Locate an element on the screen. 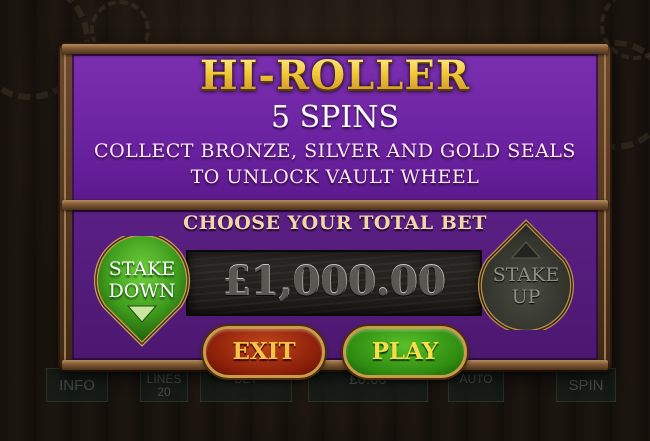 Image resolution: width=650 pixels, height=441 pixels. dialog-title: HI-ROLLER is located at coordinates (335, 75).